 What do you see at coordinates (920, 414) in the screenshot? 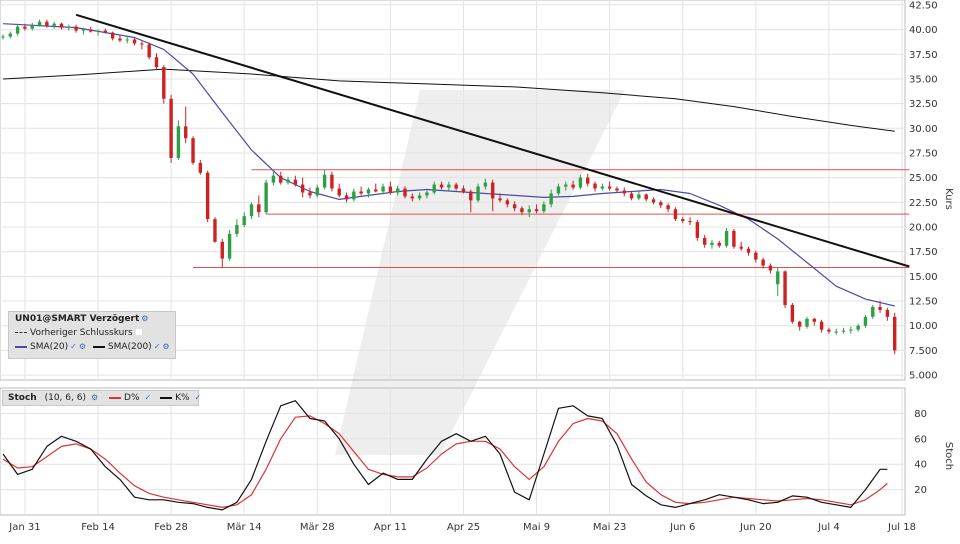
I see `stoch-y-tick-label: 80` at bounding box center [920, 414].